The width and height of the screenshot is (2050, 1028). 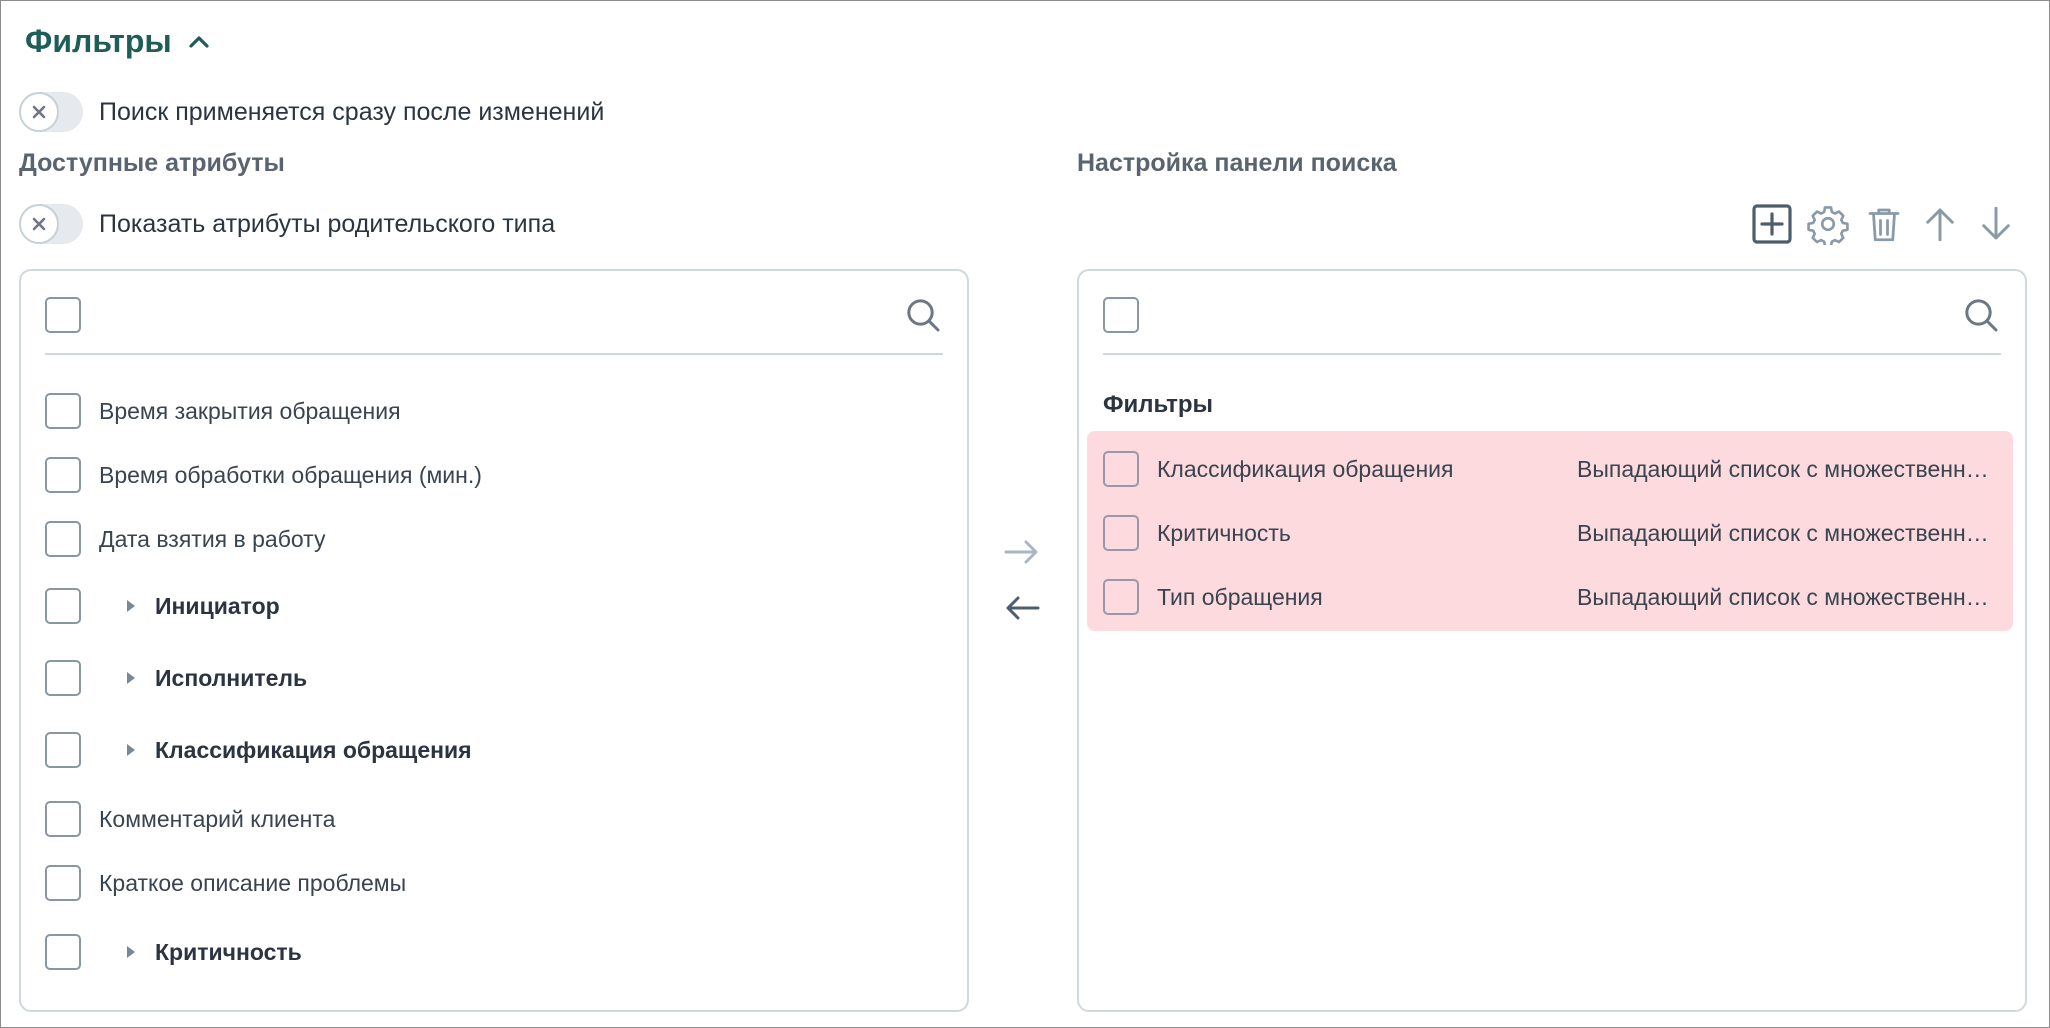 I want to click on item-label: Время закрытия обращения, so click(x=250, y=410).